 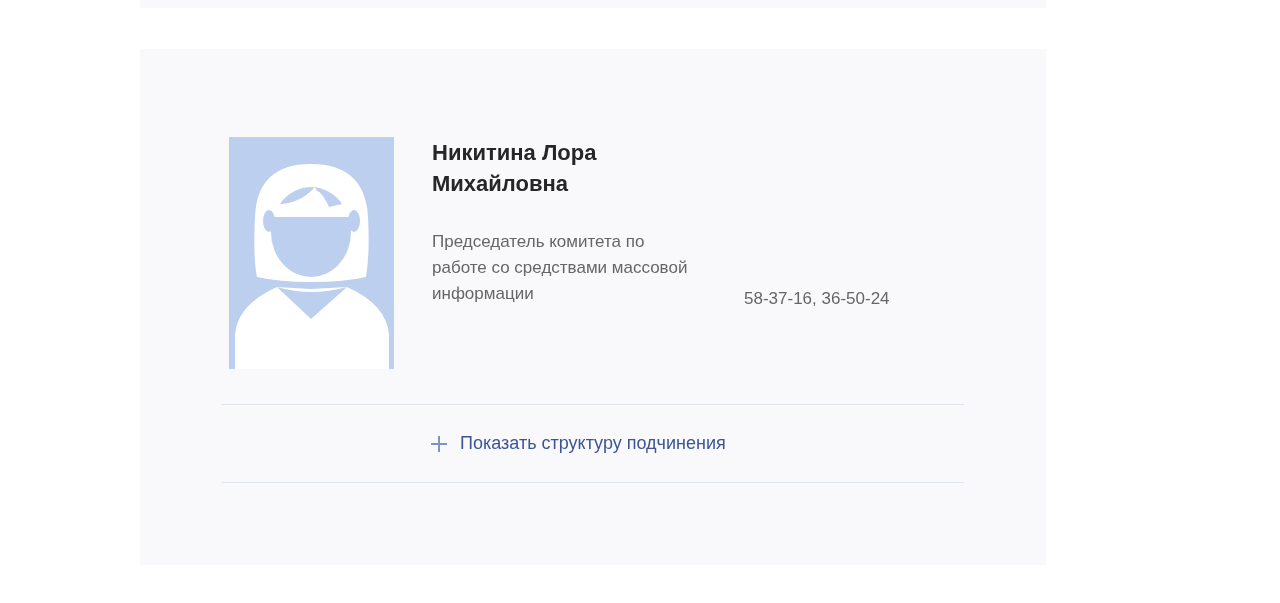 What do you see at coordinates (439, 443) in the screenshot?
I see `plus-icon` at bounding box center [439, 443].